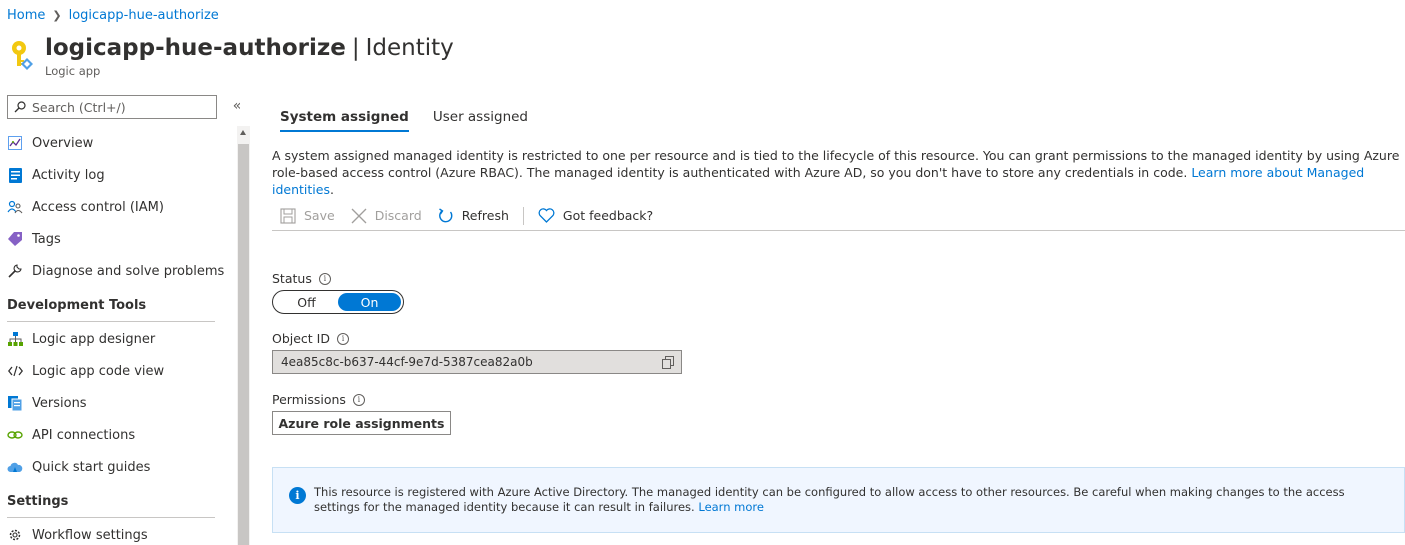  I want to click on object-id-label-text: Object ID, so click(301, 338).